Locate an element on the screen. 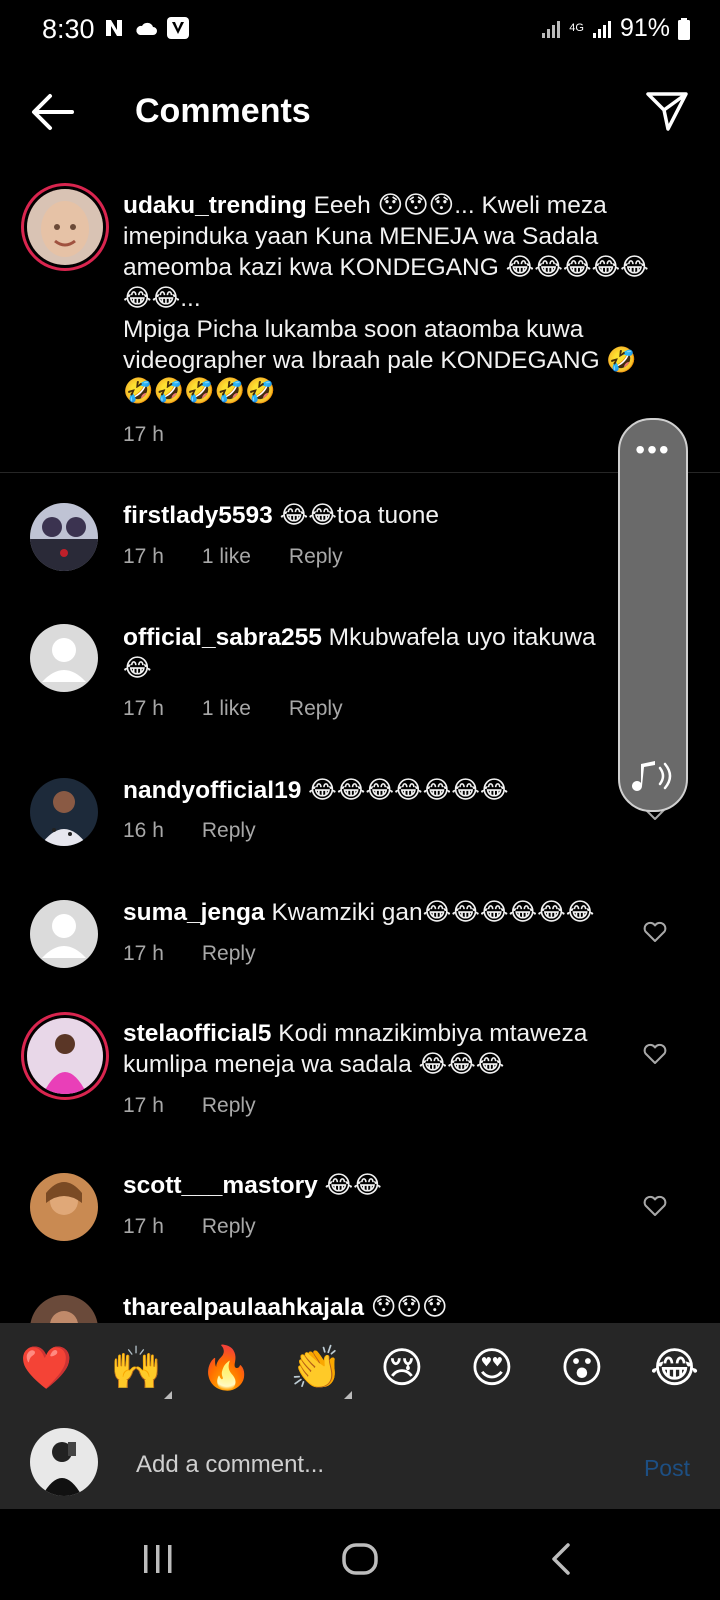  comment-body: scott___mastory 😂😂 is located at coordinates (373, 1185).